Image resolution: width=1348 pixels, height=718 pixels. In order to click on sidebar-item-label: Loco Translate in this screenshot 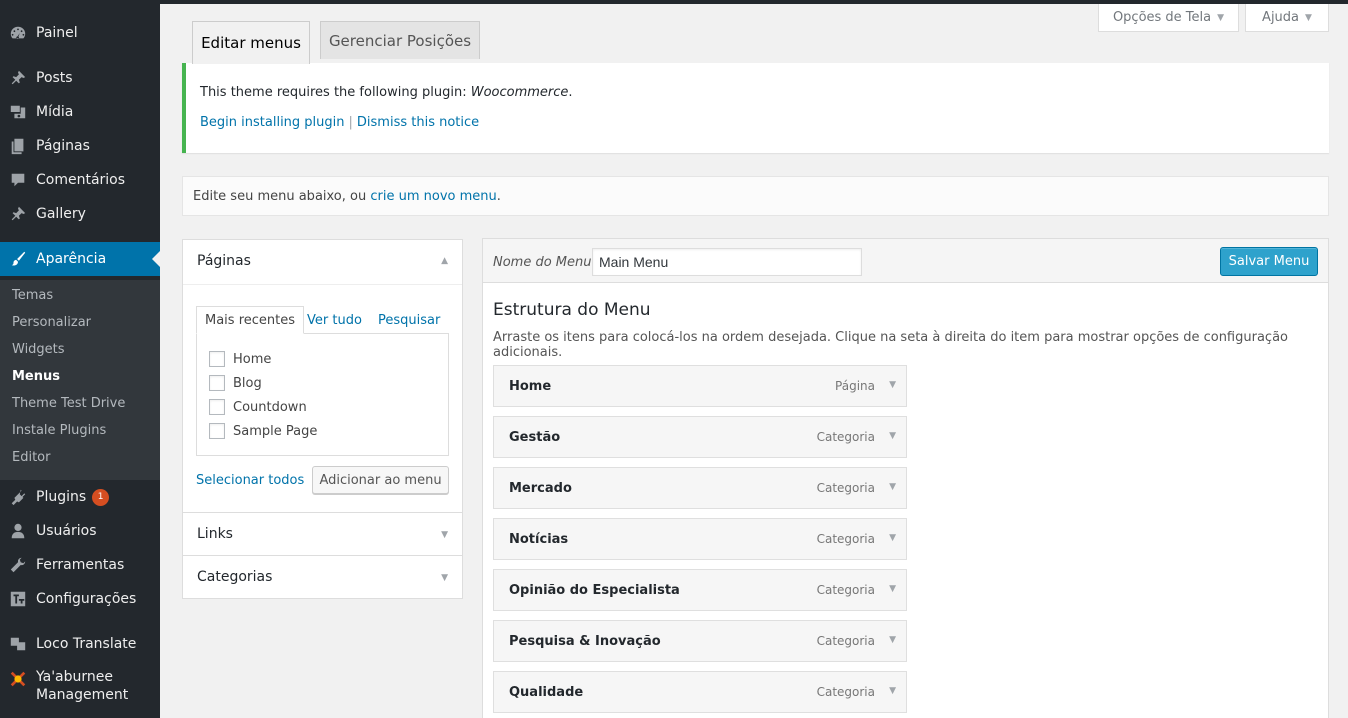, I will do `click(86, 644)`.